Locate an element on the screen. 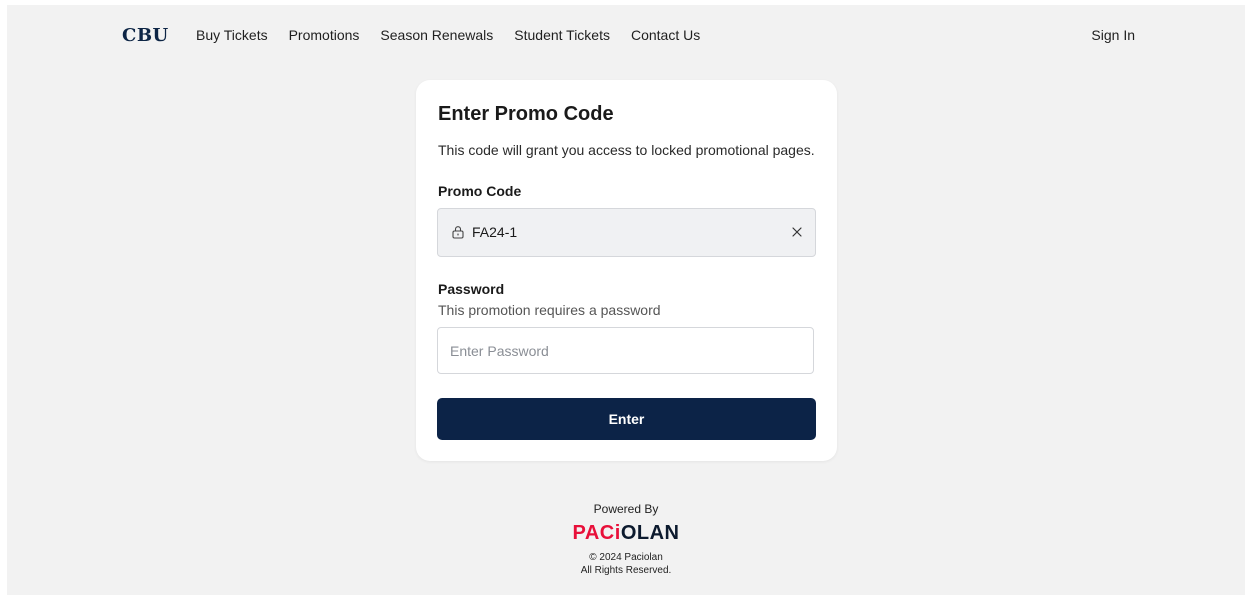 The width and height of the screenshot is (1252, 595). copyright-line: © 2024 Paciolan is located at coordinates (626, 557).